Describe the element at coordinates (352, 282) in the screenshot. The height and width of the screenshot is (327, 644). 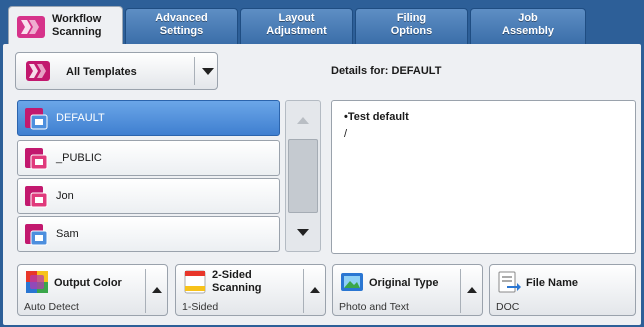
I see `original-type-icon` at that location.